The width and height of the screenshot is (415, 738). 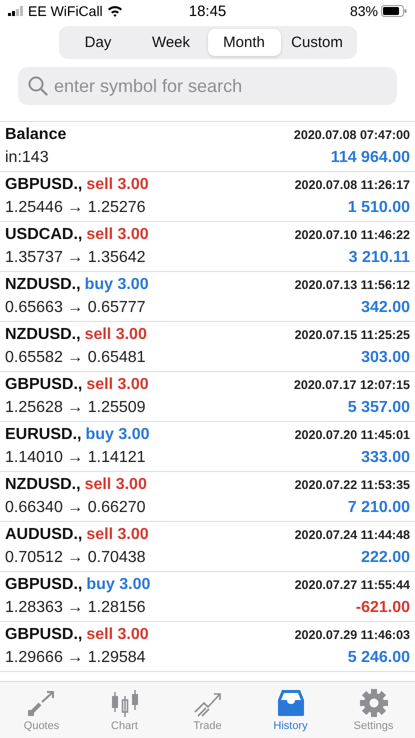 I want to click on wifi-icon, so click(x=114, y=11).